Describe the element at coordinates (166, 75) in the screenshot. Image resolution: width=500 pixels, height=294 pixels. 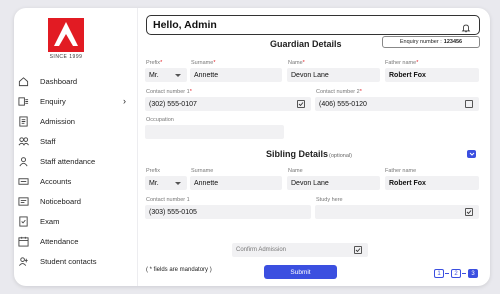
I see `guardian-prefix-select: Mr.` at that location.